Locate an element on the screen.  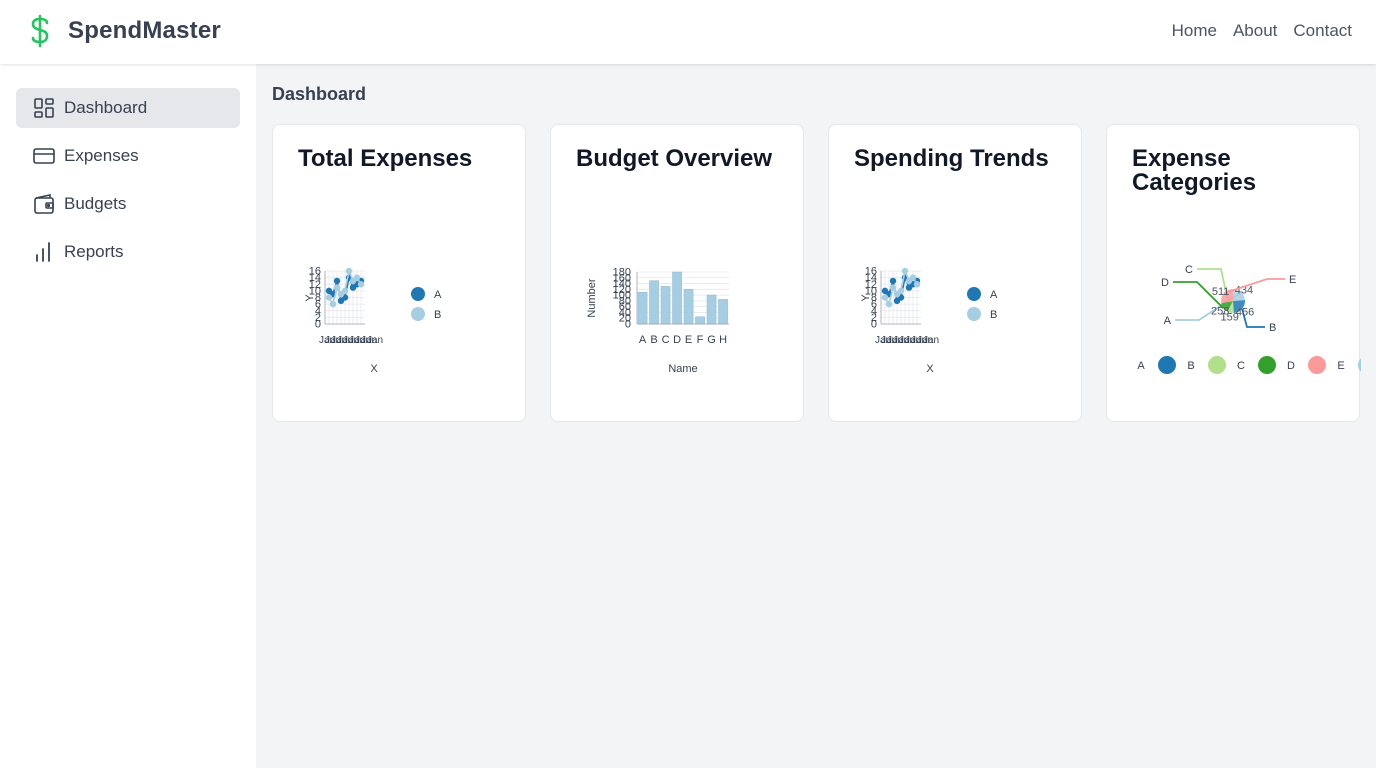
nav-link-contact: Contact is located at coordinates (1322, 31).